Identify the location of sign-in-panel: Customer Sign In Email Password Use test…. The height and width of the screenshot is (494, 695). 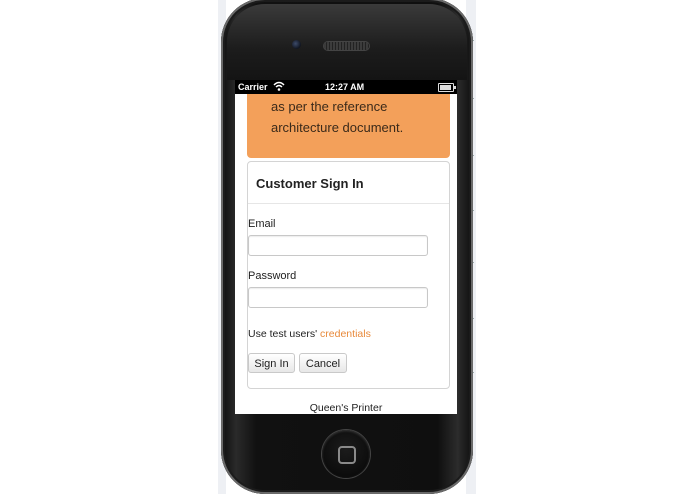
(348, 275).